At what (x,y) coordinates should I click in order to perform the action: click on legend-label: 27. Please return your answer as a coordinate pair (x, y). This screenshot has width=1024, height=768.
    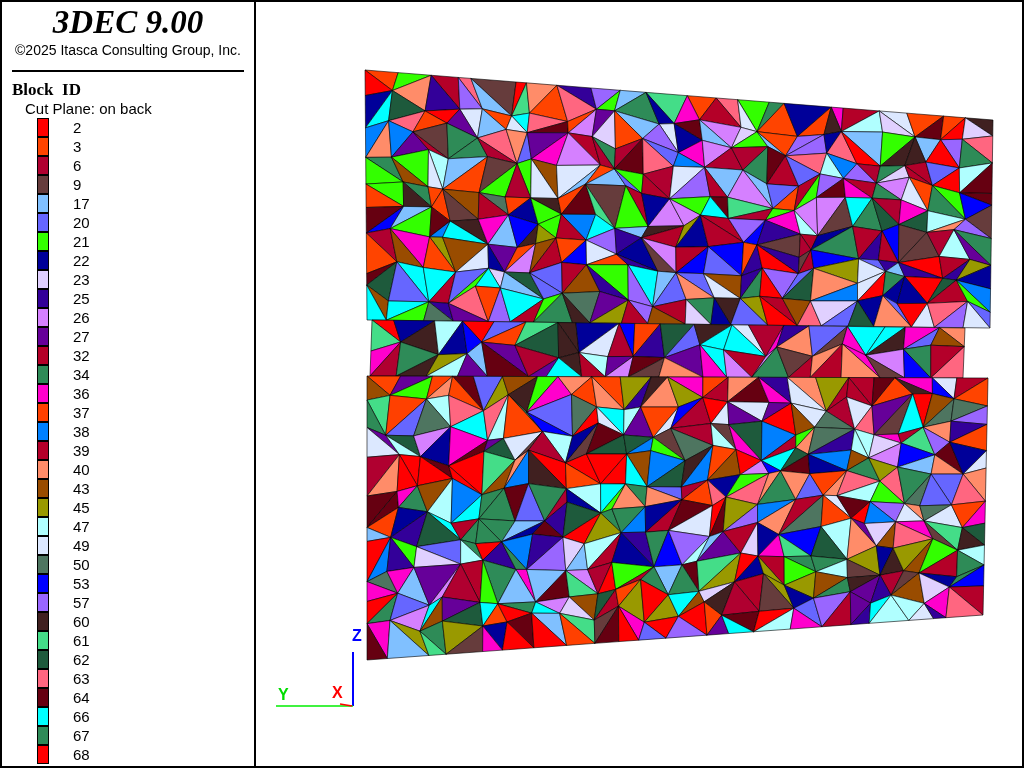
    Looking at the image, I should click on (81, 336).